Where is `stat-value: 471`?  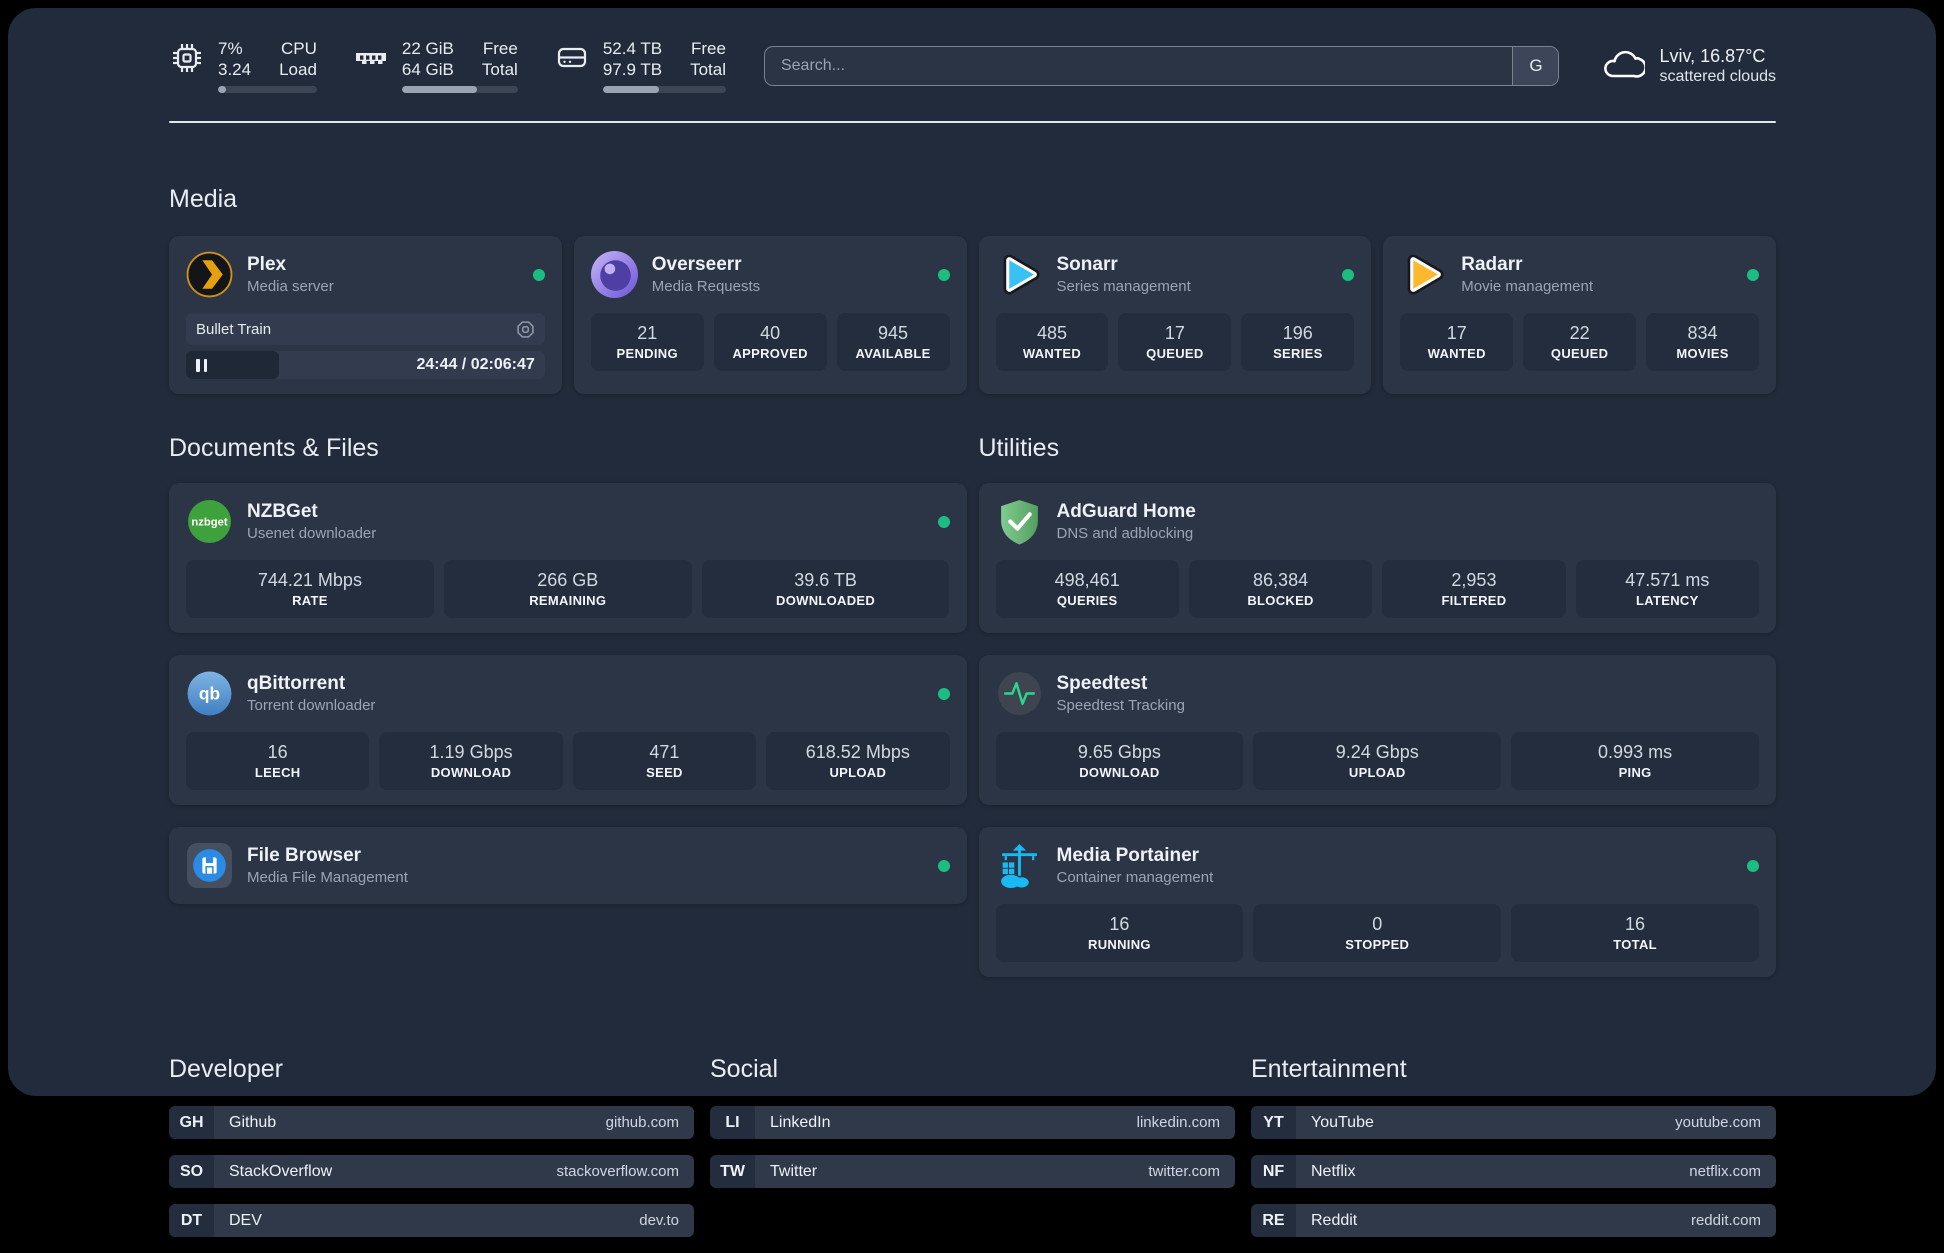 stat-value: 471 is located at coordinates (664, 752).